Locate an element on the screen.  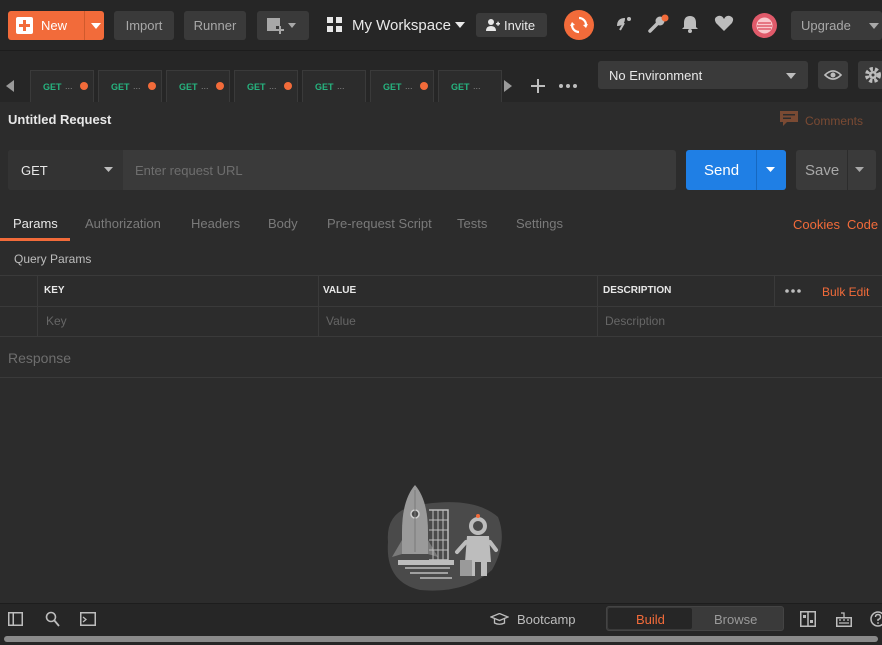
tab-settings: Settings is located at coordinates (539, 223).